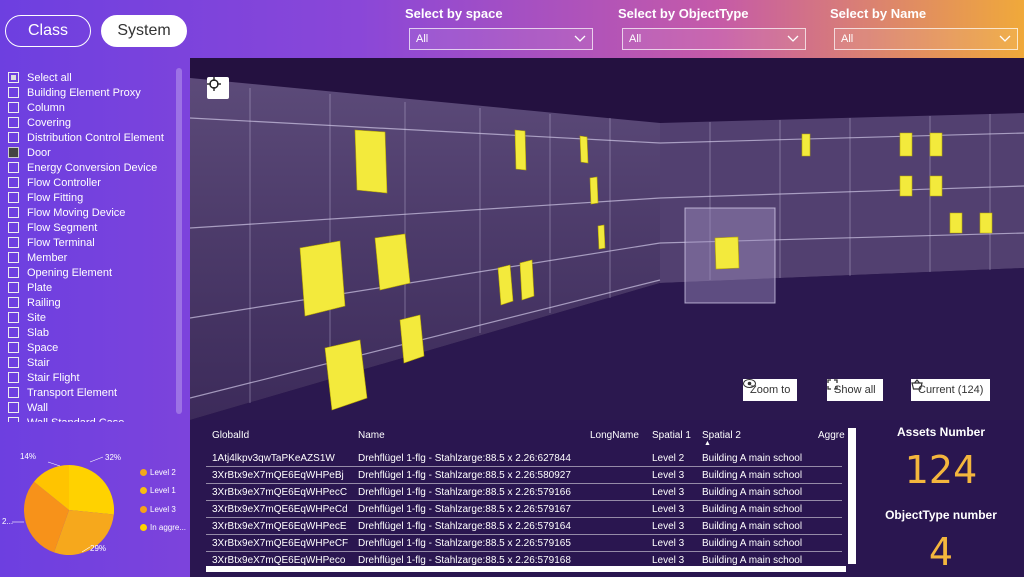  What do you see at coordinates (92, 197) in the screenshot?
I see `objecttype-item: Flow Fitting` at bounding box center [92, 197].